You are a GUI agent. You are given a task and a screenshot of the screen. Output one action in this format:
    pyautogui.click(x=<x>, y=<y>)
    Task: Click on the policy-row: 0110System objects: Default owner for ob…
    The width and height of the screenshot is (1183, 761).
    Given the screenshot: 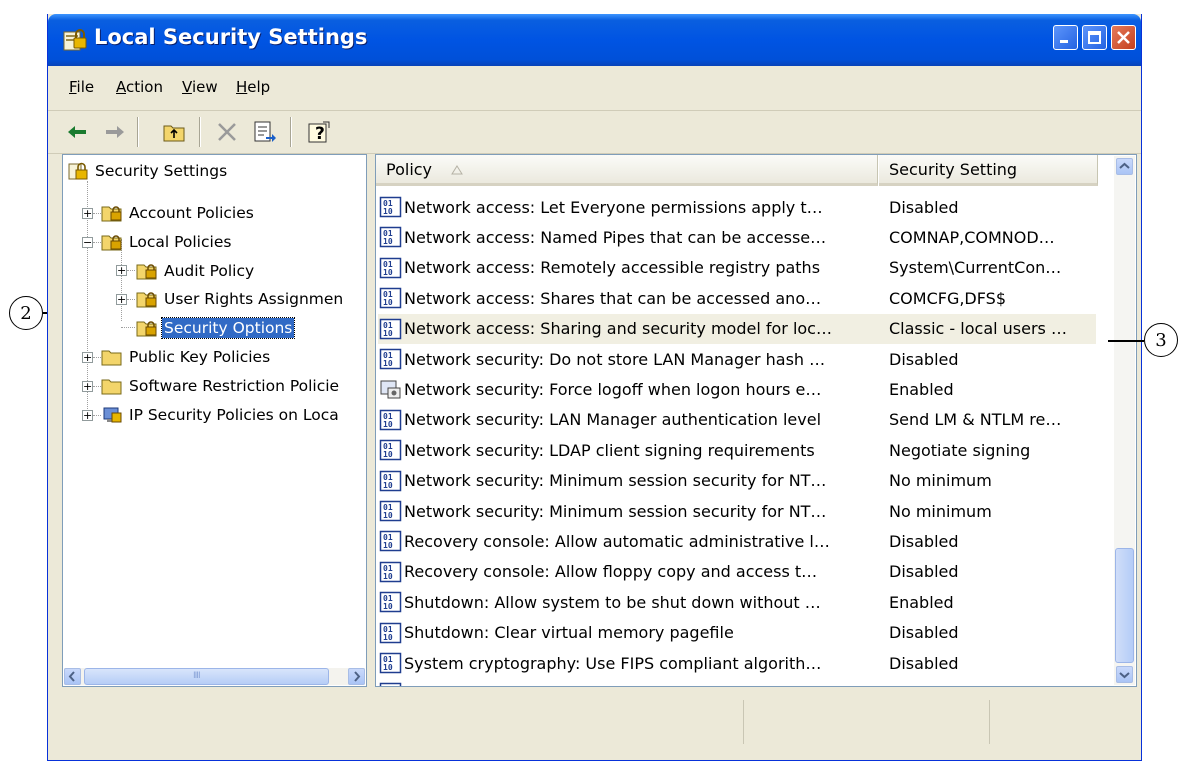 What is the action you would take?
    pyautogui.click(x=737, y=682)
    